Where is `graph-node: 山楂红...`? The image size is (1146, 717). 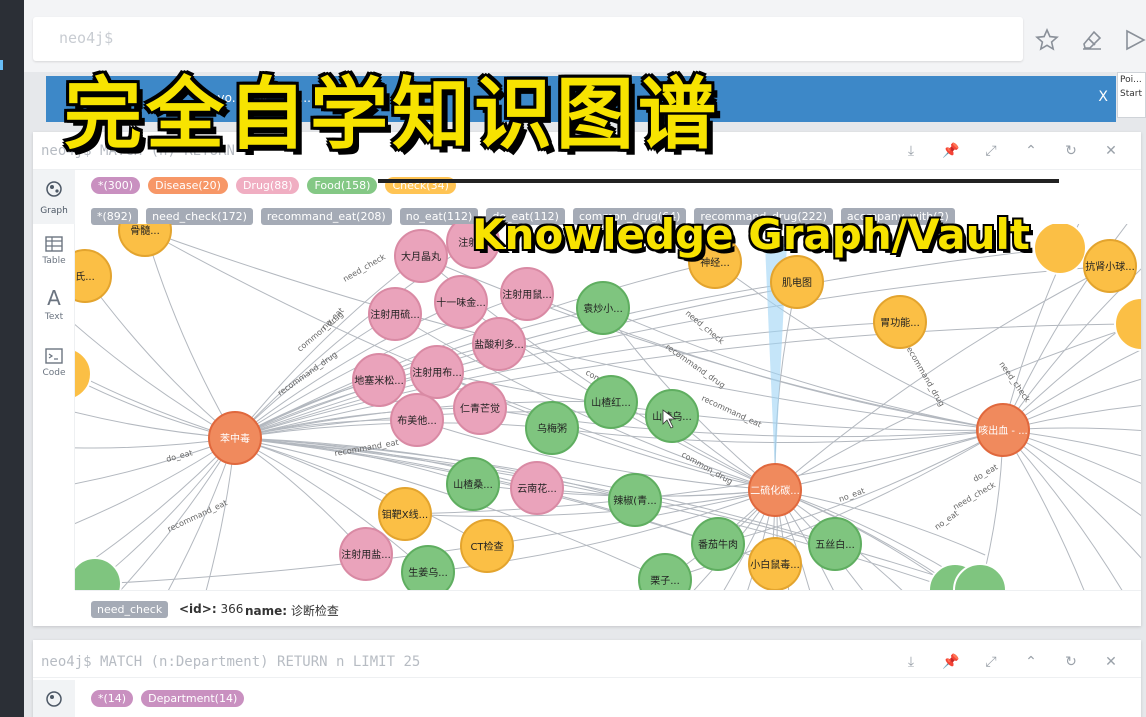
graph-node: 山楂红... is located at coordinates (611, 402).